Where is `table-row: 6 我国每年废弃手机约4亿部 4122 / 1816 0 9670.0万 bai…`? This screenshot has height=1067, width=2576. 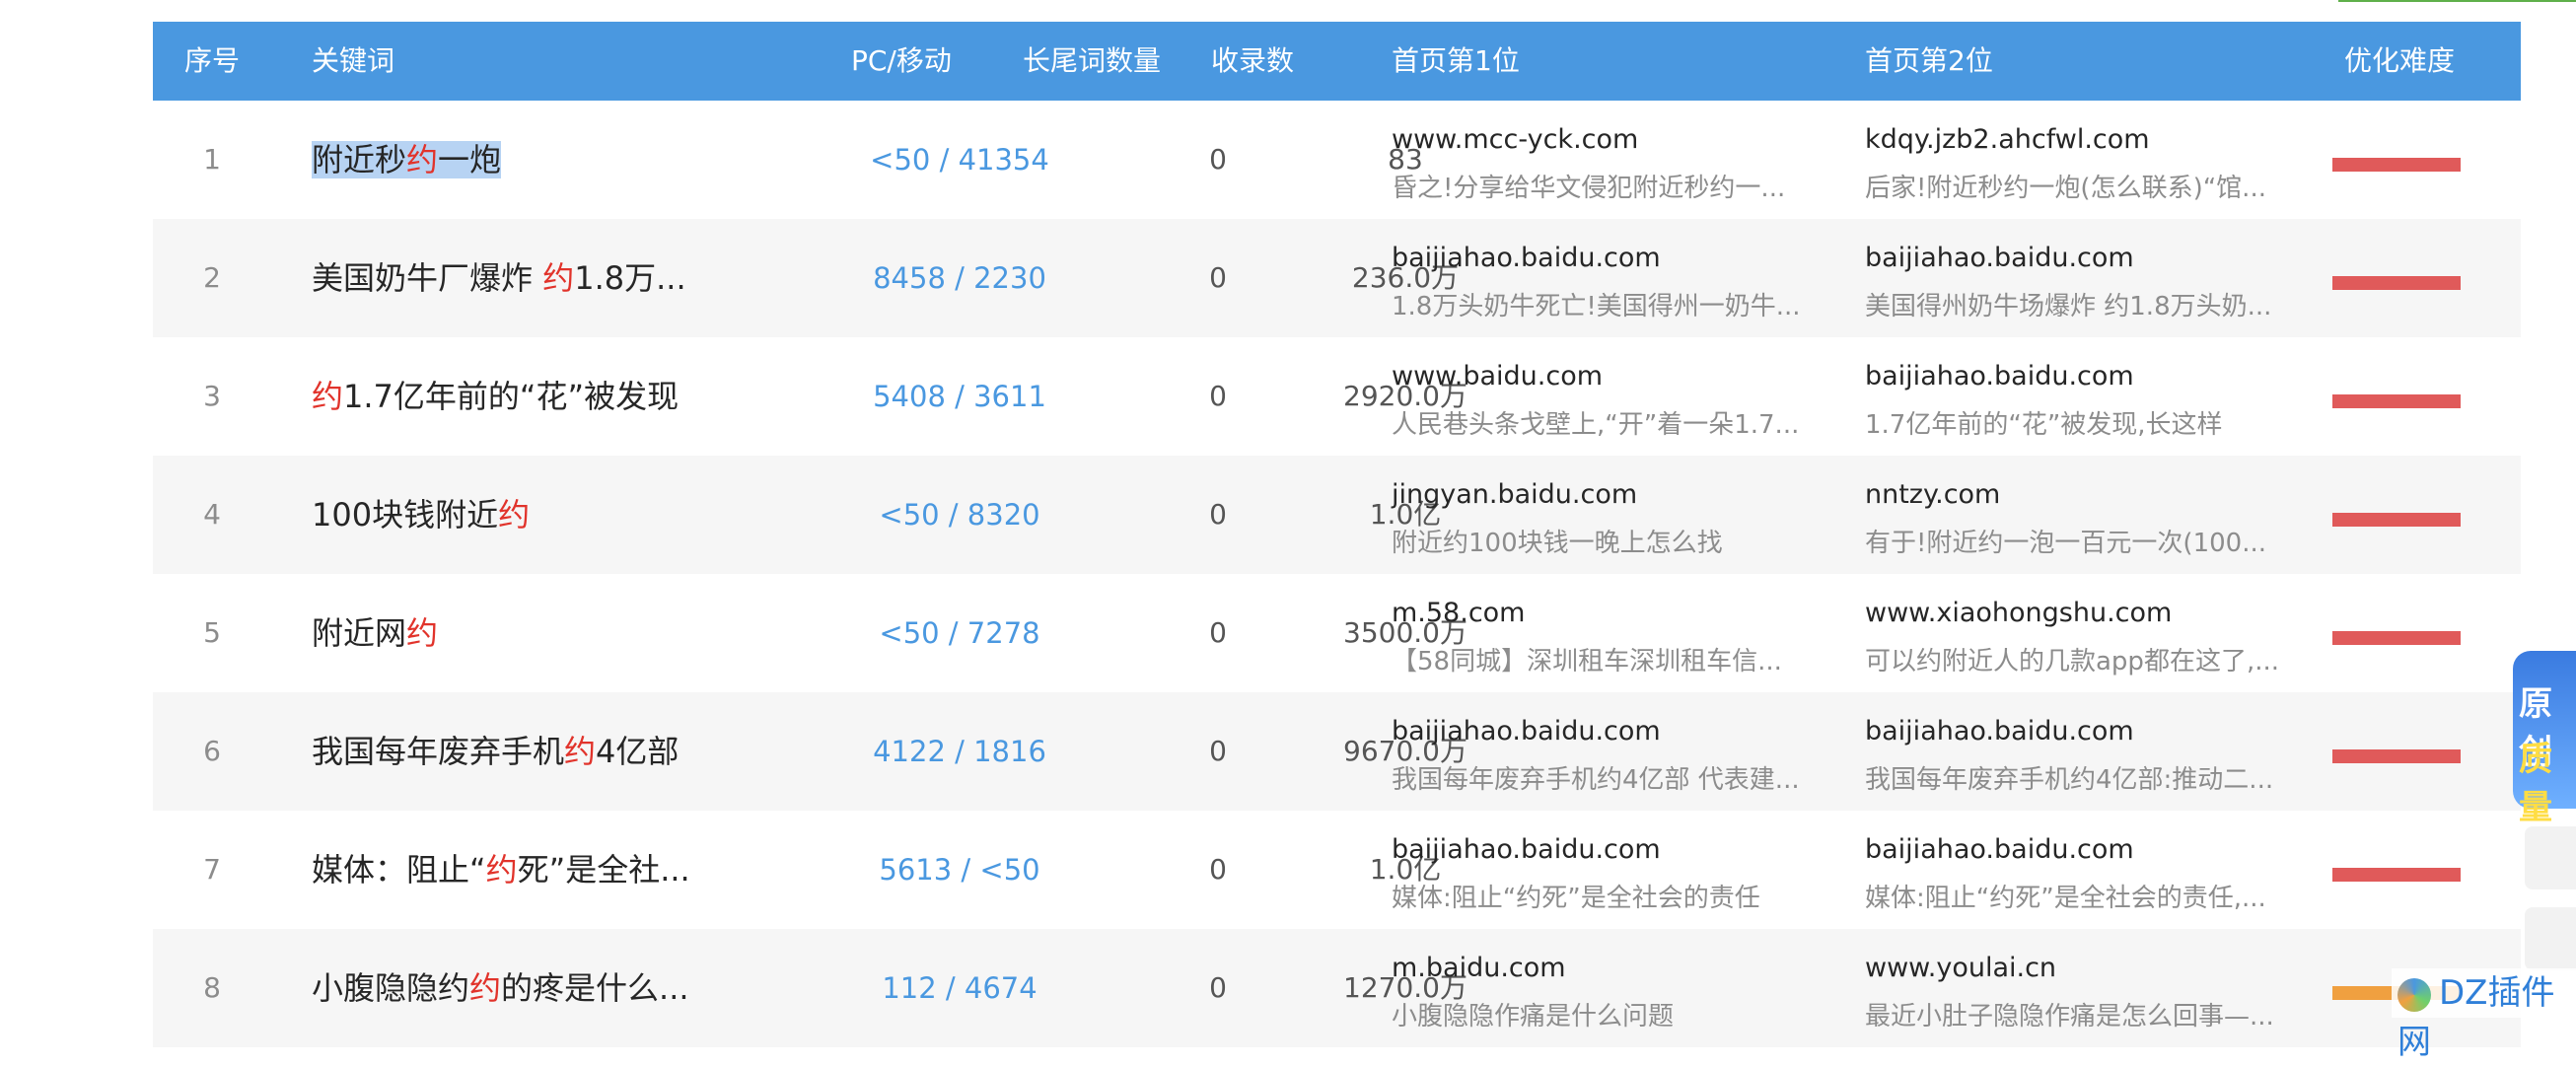
table-row: 6 我国每年废弃手机约4亿部 4122 / 1816 0 9670.0万 bai… is located at coordinates (1337, 751).